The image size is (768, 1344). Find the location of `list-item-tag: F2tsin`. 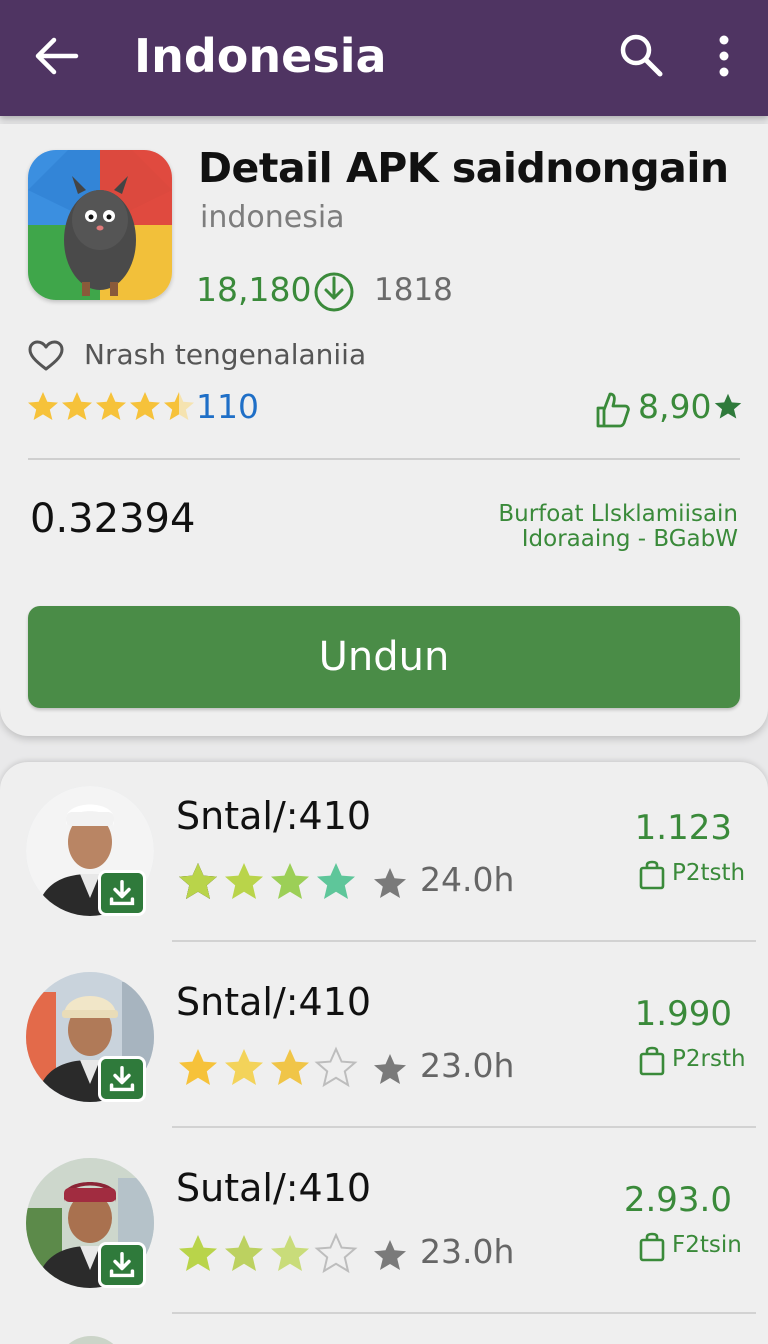

list-item-tag: F2tsin is located at coordinates (707, 1245).